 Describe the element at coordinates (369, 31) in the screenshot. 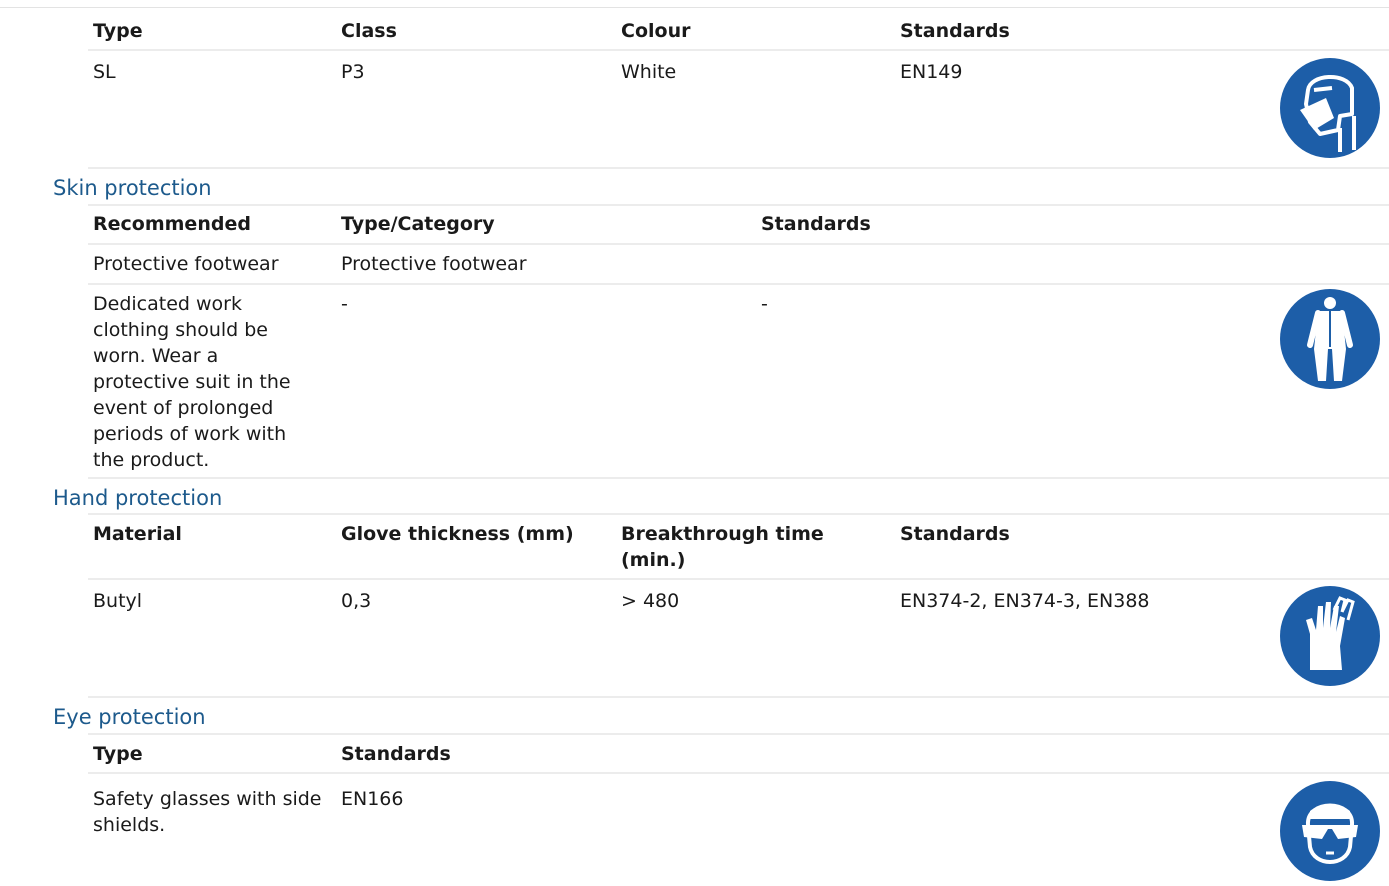

I see `column-header-class: Class` at that location.